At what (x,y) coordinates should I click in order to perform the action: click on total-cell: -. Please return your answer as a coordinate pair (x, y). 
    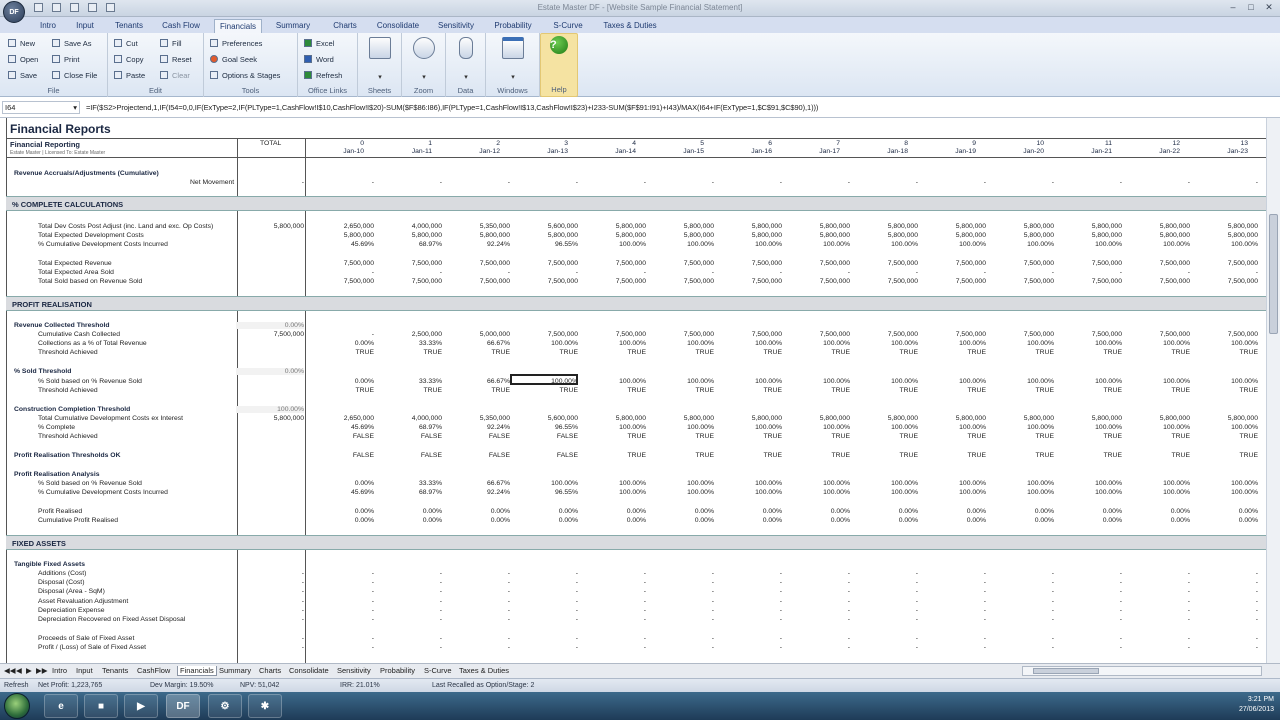
    Looking at the image, I should click on (270, 647).